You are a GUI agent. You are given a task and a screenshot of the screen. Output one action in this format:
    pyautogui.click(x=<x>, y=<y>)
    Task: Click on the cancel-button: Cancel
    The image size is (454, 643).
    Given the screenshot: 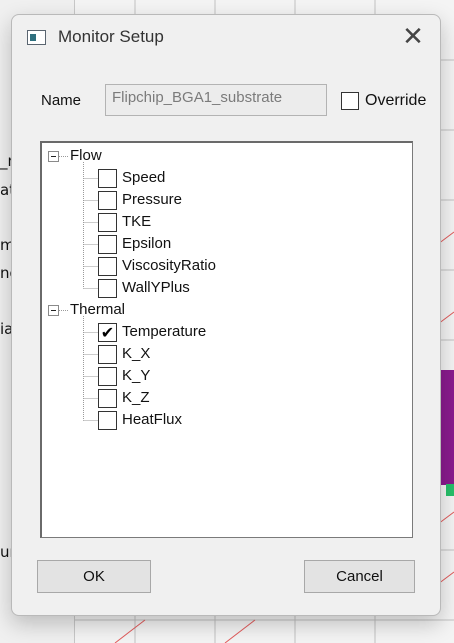 What is the action you would take?
    pyautogui.click(x=359, y=576)
    